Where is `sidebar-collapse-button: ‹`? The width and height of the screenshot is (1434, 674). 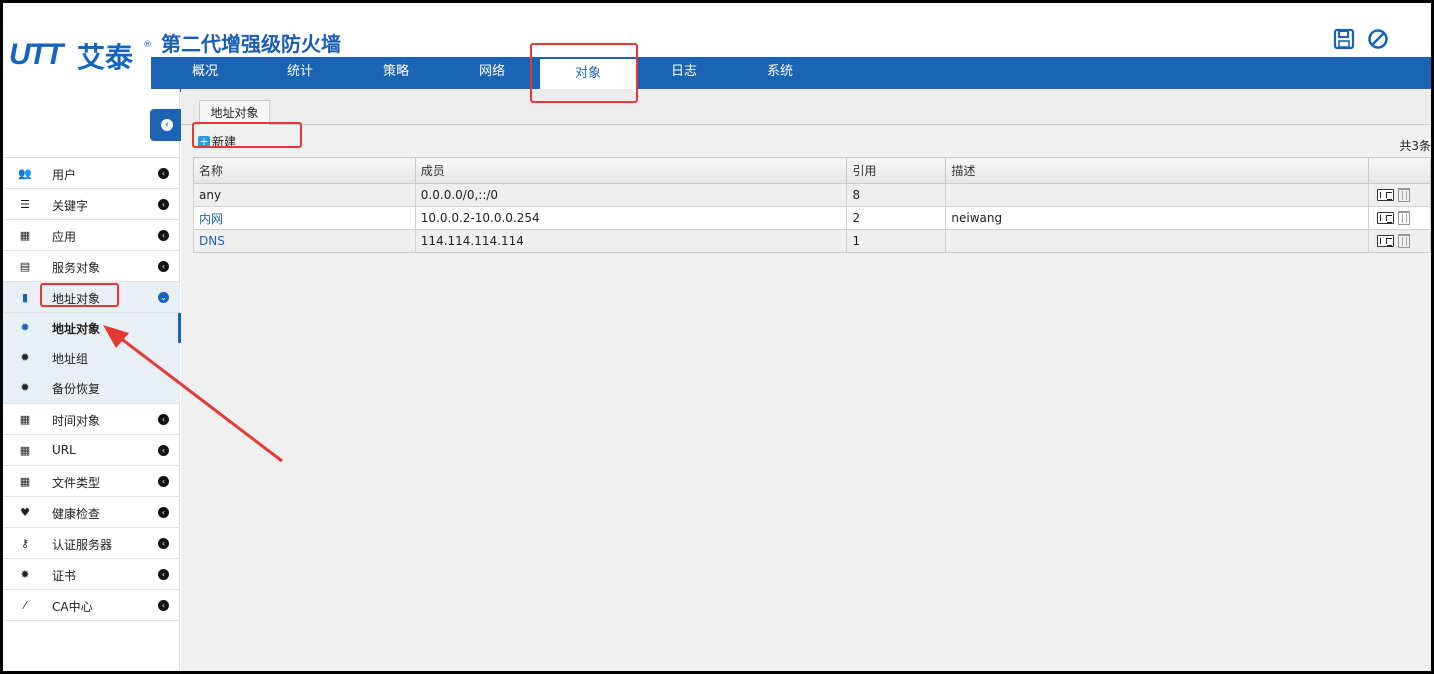
sidebar-collapse-button: ‹ is located at coordinates (167, 125).